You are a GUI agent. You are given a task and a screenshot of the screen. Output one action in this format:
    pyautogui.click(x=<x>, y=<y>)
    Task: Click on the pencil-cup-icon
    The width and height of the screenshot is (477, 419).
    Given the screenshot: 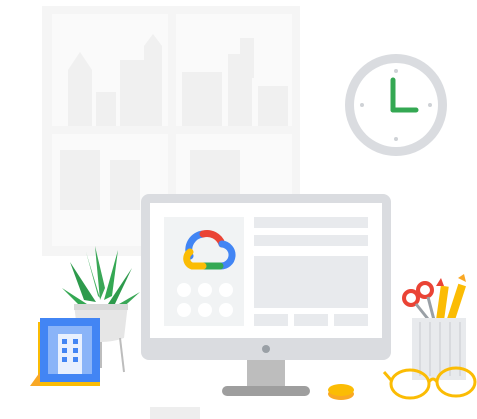 What is the action you would take?
    pyautogui.click(x=434, y=327)
    